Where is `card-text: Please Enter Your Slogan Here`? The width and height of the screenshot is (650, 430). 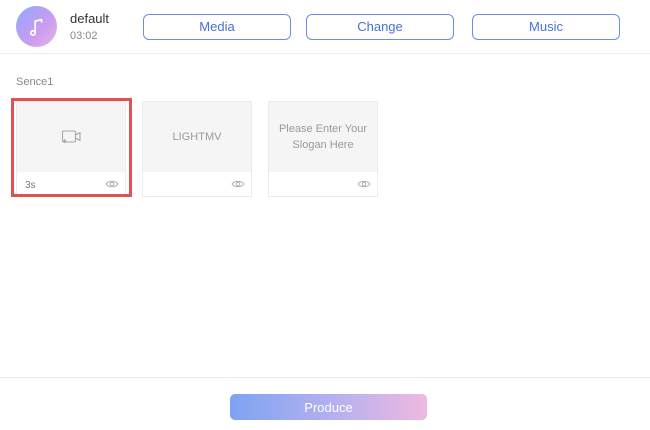 card-text: Please Enter Your Slogan Here is located at coordinates (323, 137).